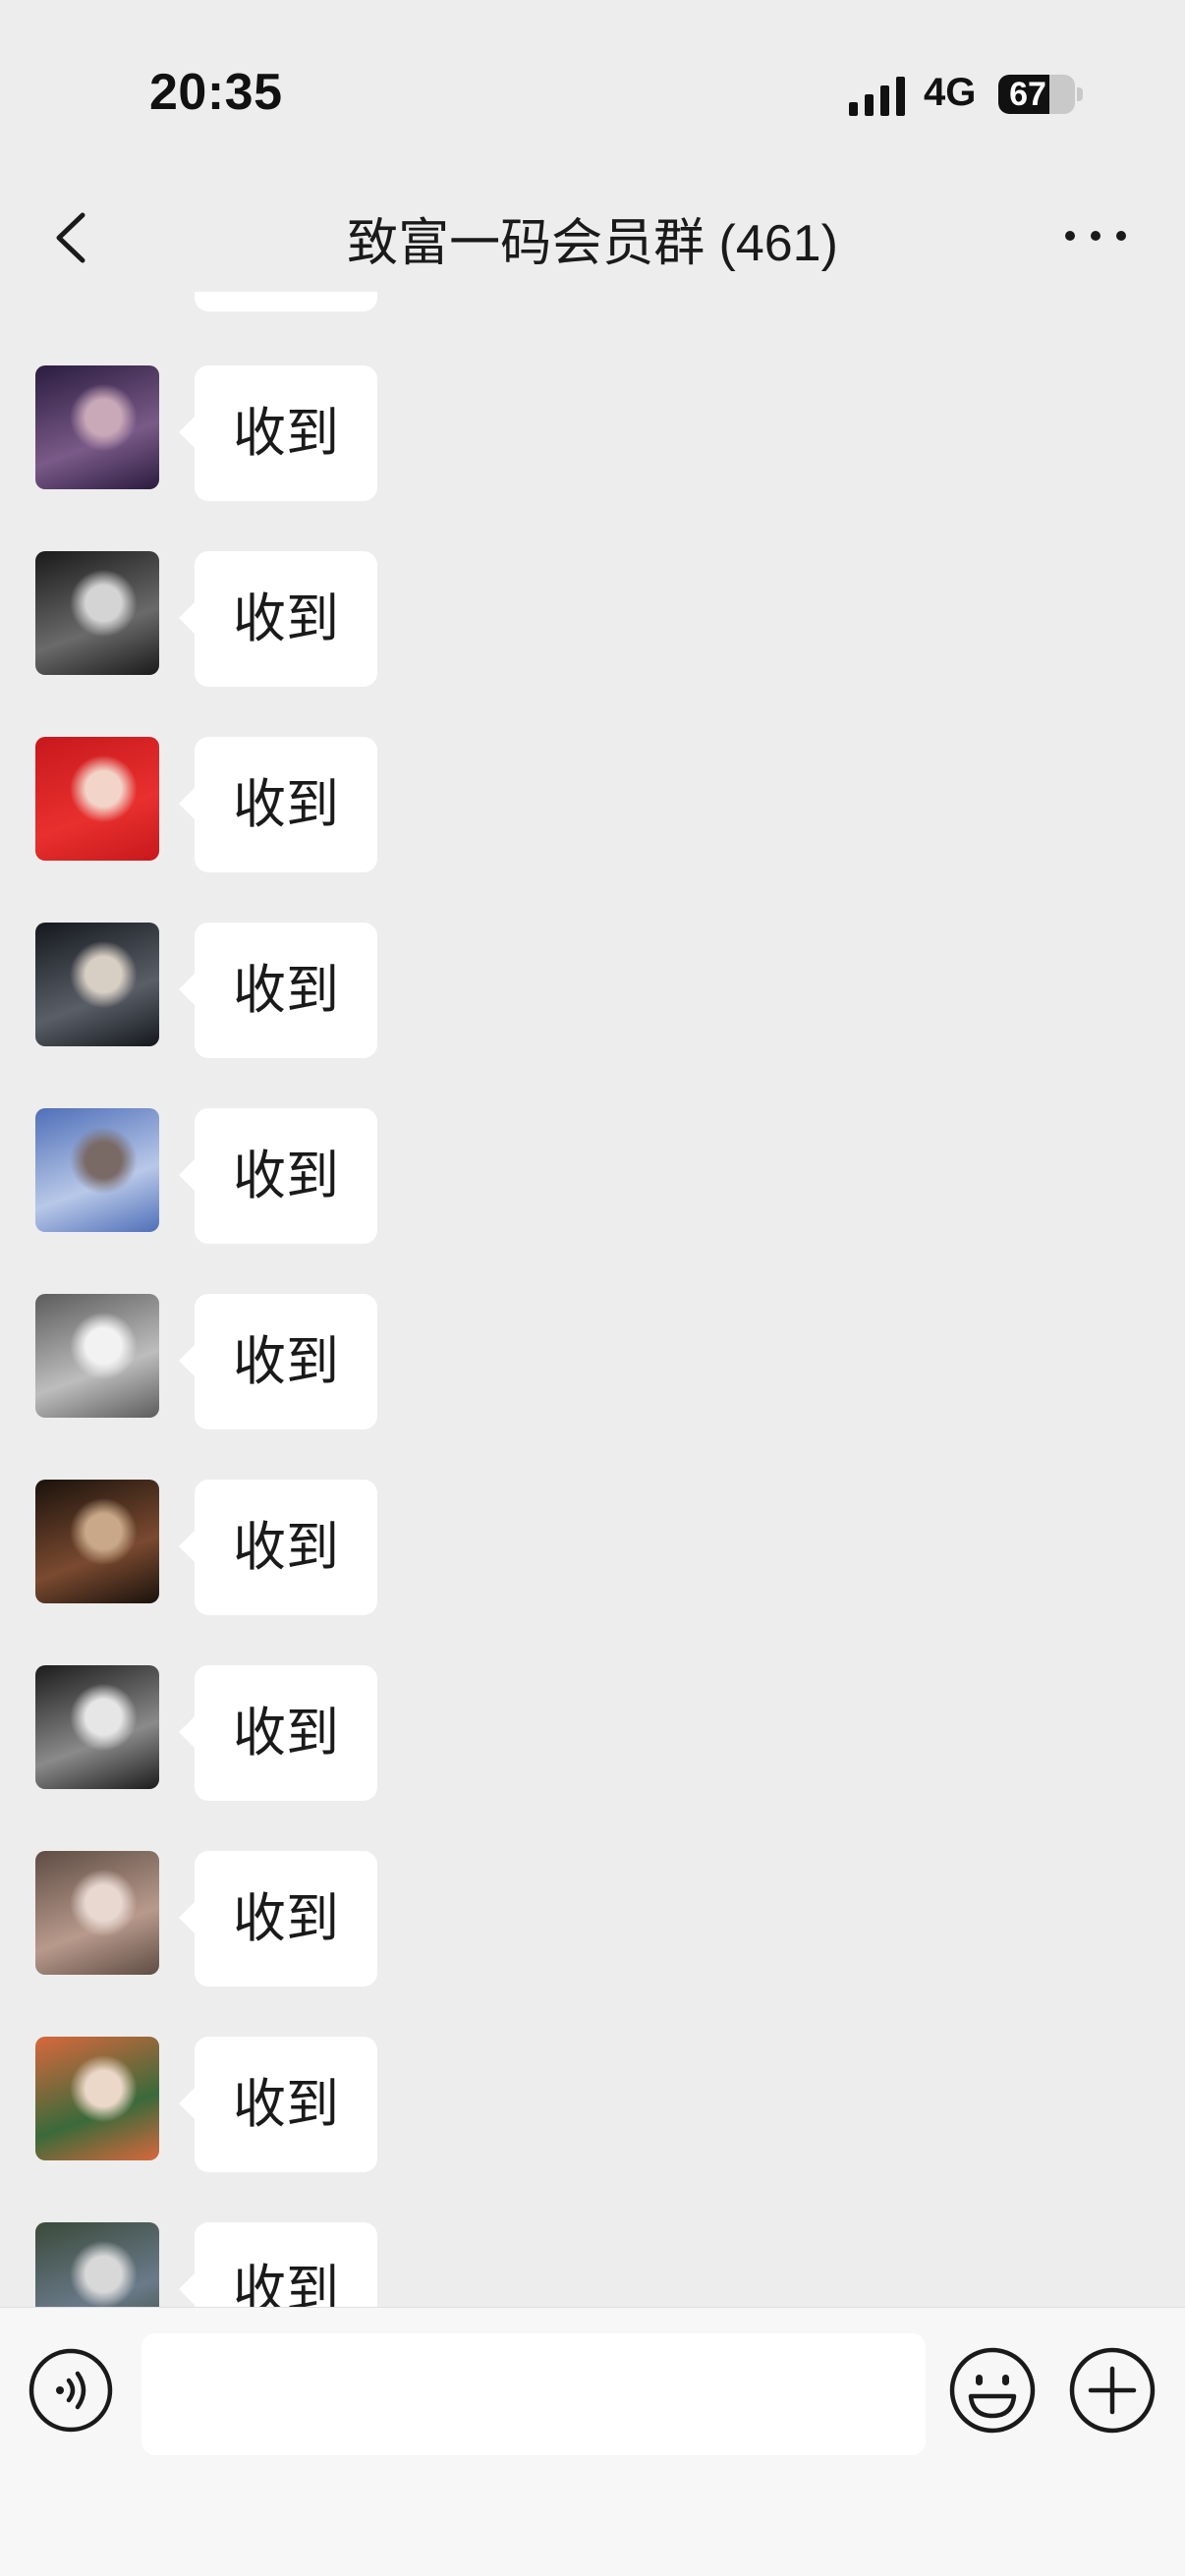  Describe the element at coordinates (877, 96) in the screenshot. I see `signal-icon` at that location.